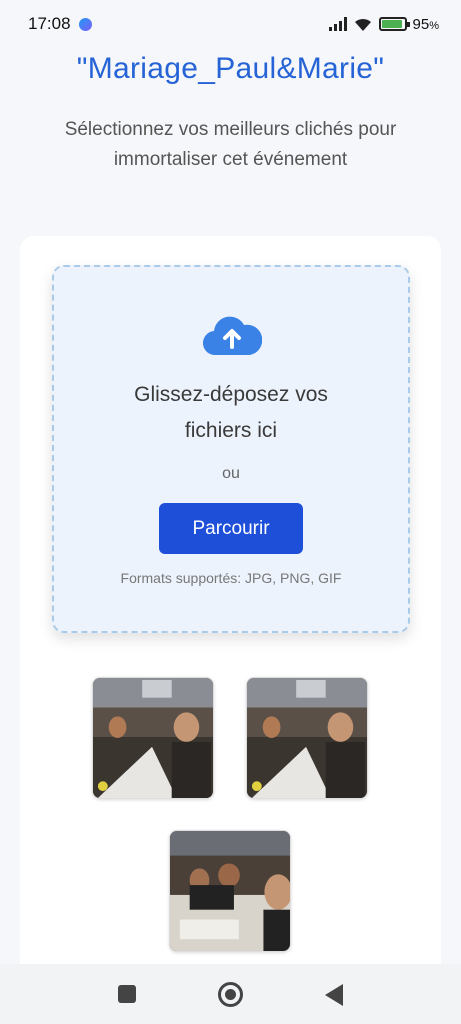  I want to click on wifi-icon, so click(362, 24).